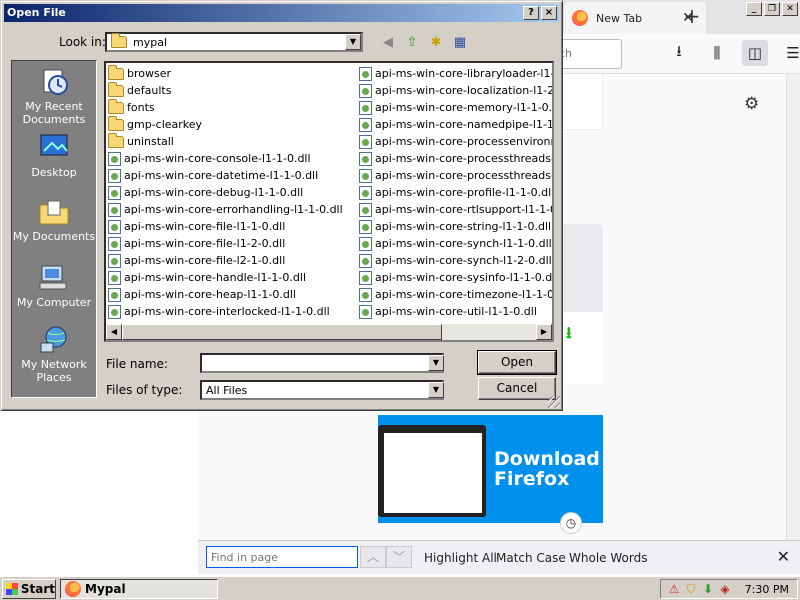  What do you see at coordinates (234, 42) in the screenshot?
I see `look-in-select: mypal ▼` at bounding box center [234, 42].